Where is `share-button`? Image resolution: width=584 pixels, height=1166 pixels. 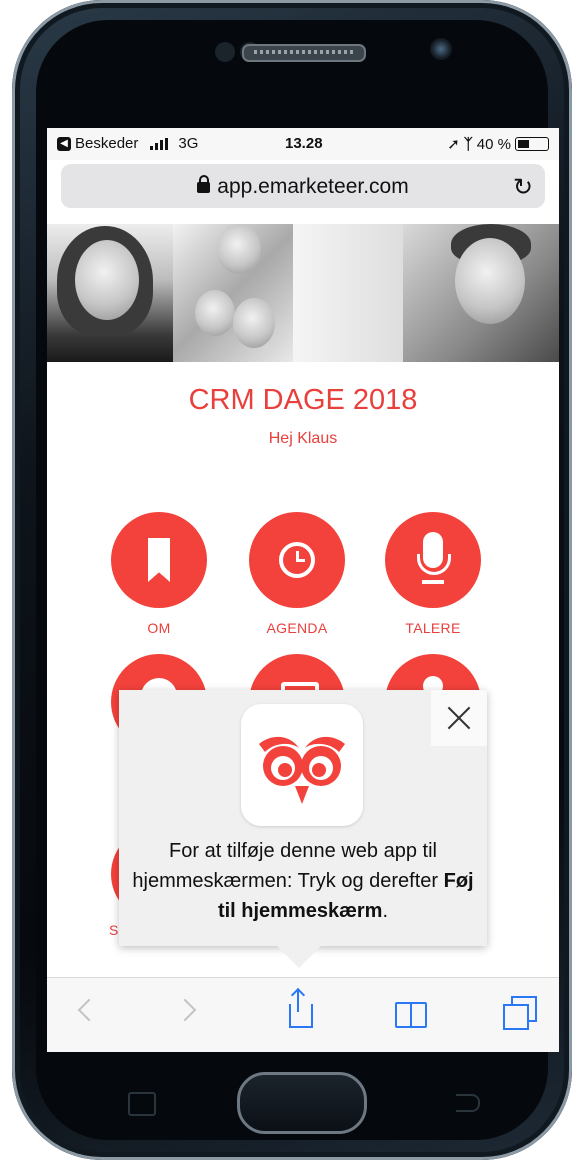 share-button is located at coordinates (299, 1012).